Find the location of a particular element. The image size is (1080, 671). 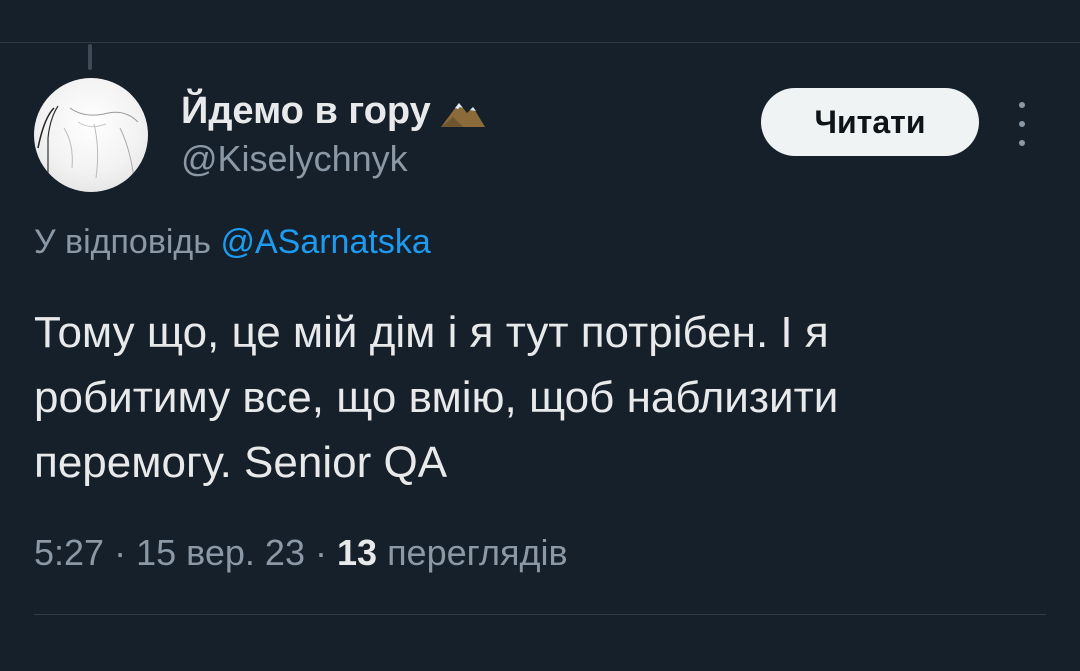

views-label: переглядів is located at coordinates (477, 552).